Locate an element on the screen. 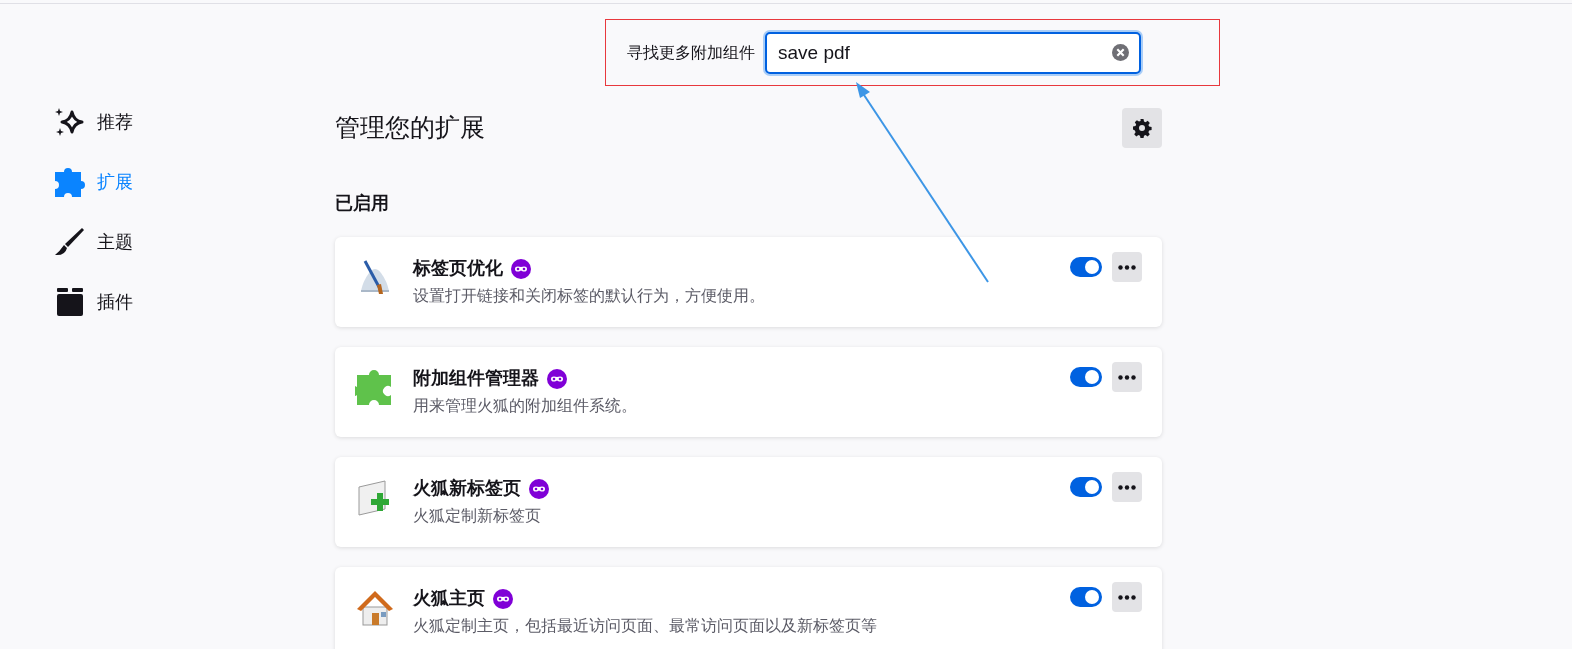  puzzle-icon is located at coordinates (70, 182).